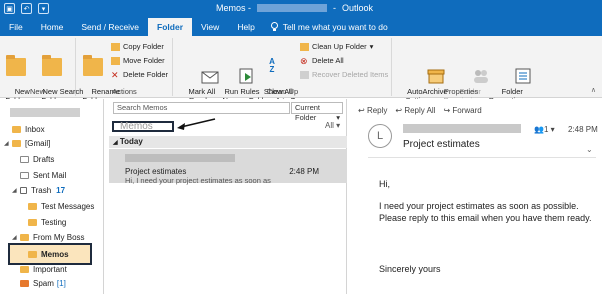 The width and height of the screenshot is (602, 294). I want to click on reading-actions: ↩ Reply ↩ Reply All ↪ Forward, so click(420, 110).